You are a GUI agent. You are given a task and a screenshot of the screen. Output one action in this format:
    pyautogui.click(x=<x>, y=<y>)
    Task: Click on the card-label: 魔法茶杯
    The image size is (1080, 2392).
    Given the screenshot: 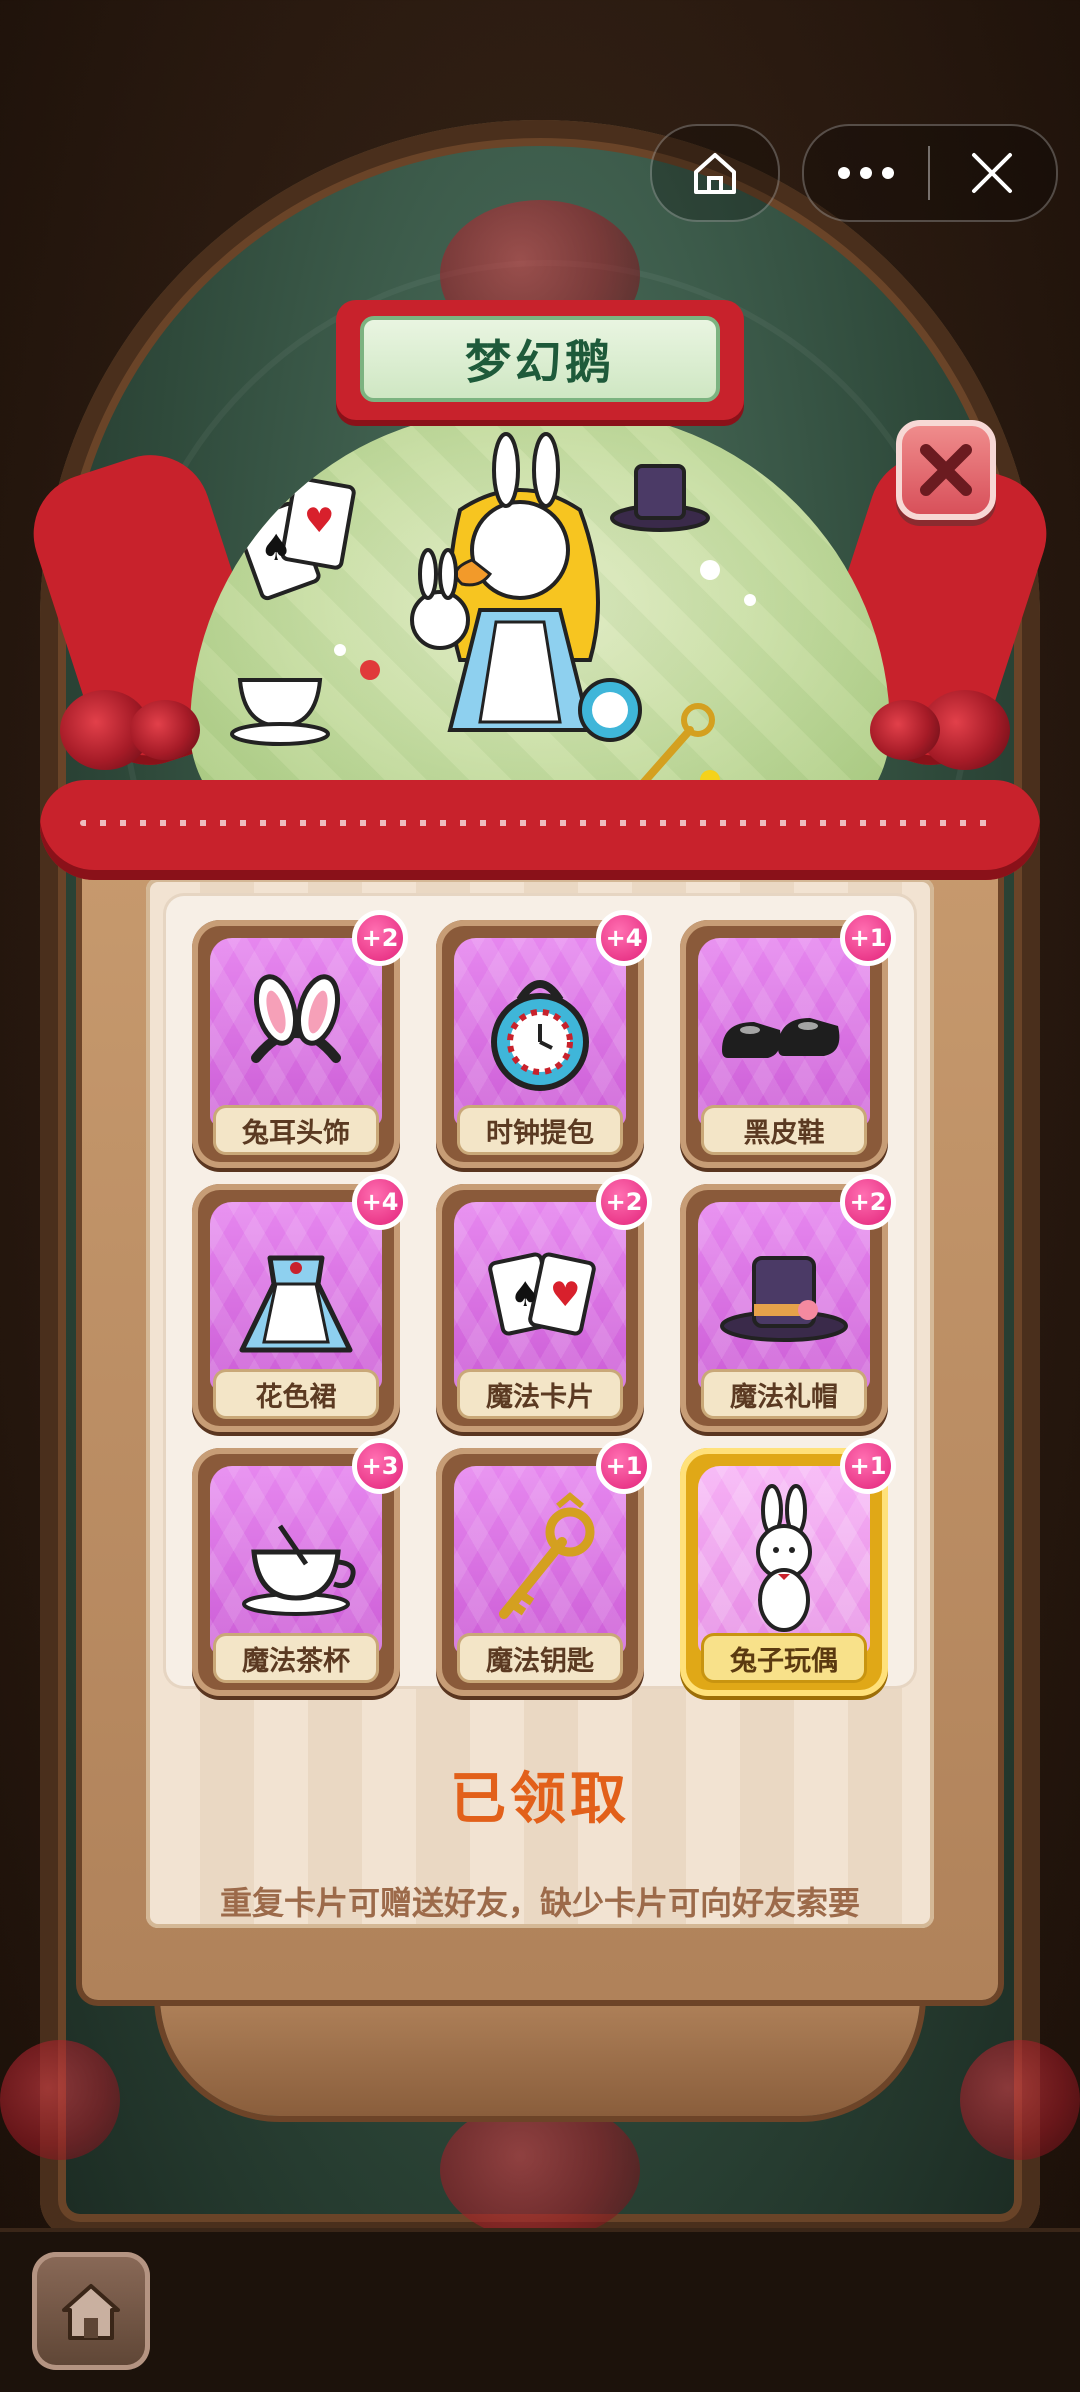 What is the action you would take?
    pyautogui.click(x=296, y=1658)
    